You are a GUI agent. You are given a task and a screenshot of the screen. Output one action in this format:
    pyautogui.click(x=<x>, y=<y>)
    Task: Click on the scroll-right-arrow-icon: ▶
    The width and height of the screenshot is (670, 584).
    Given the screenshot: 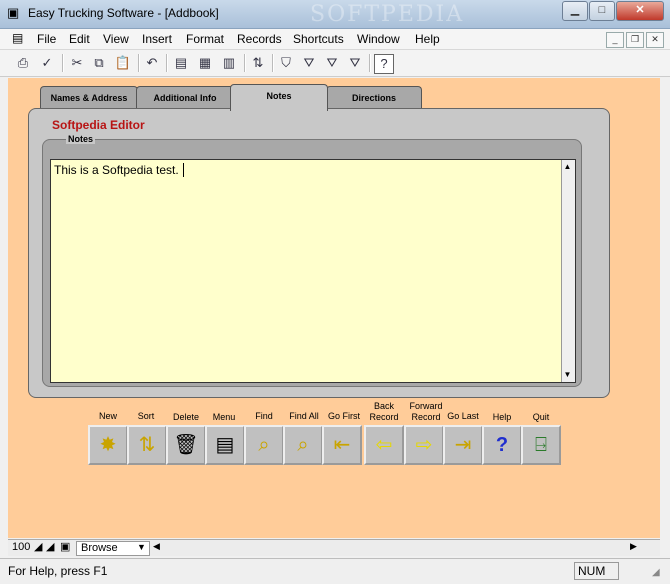 What is the action you would take?
    pyautogui.click(x=633, y=546)
    